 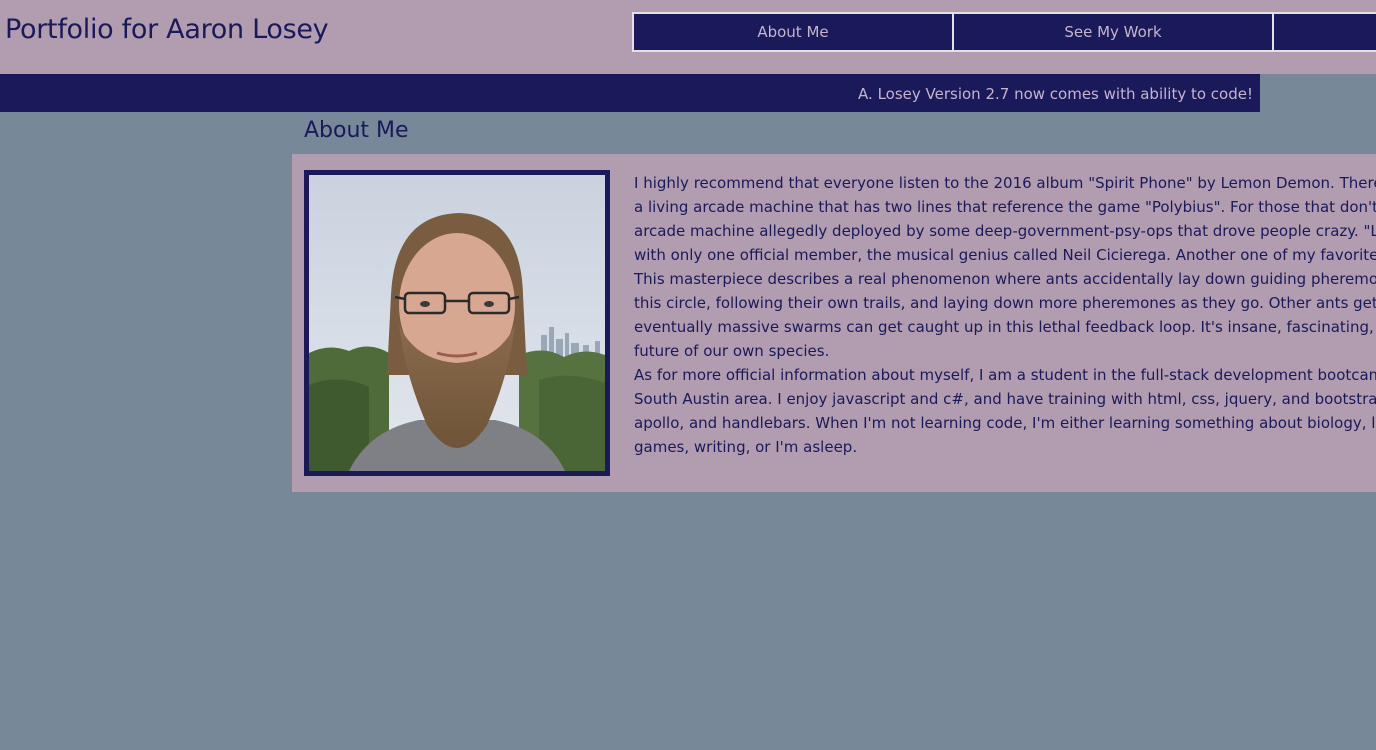 What do you see at coordinates (792, 32) in the screenshot?
I see `nav-about-me-button: About Me` at bounding box center [792, 32].